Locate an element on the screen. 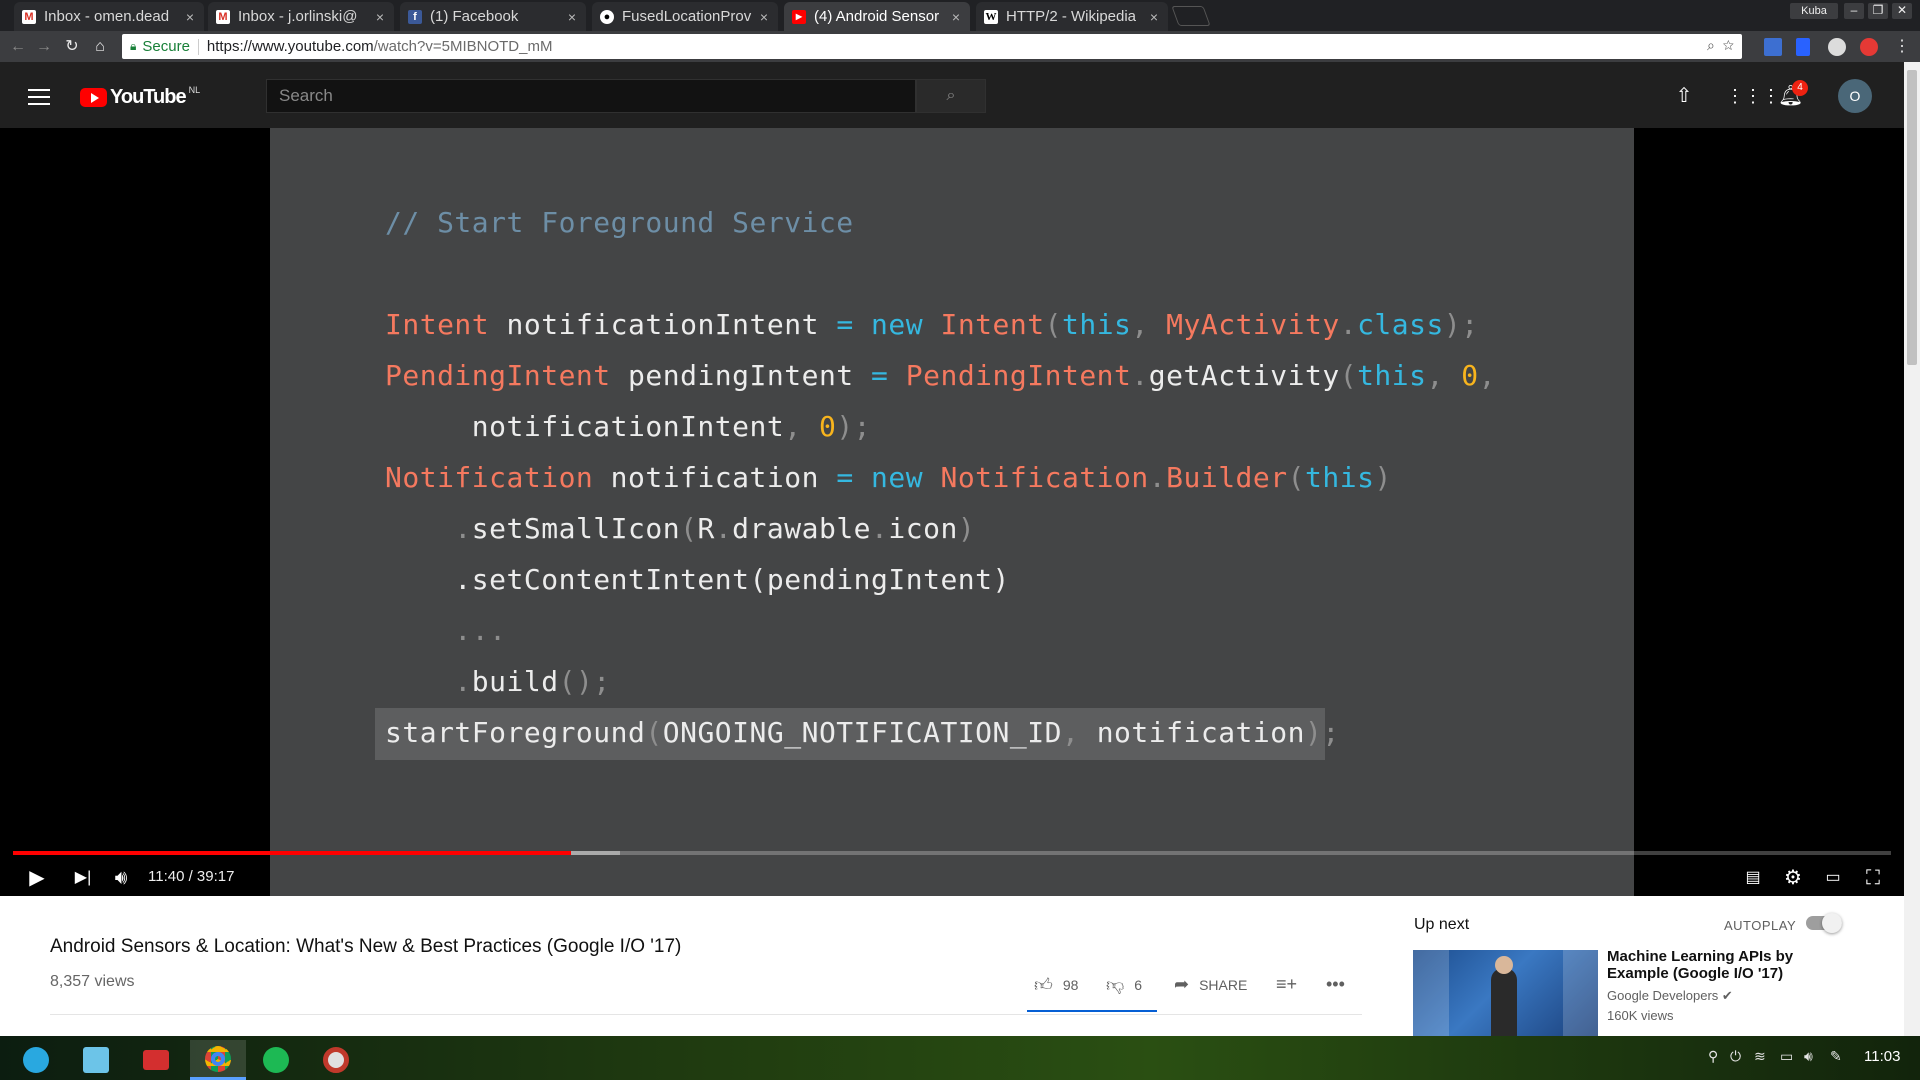  new-tab-button is located at coordinates (1191, 16).